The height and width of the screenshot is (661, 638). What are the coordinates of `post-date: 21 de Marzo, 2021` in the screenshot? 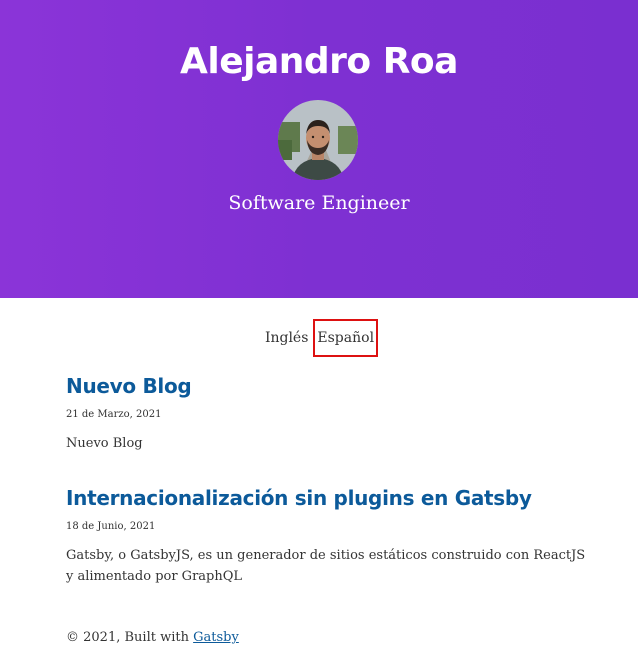 It's located at (114, 414).